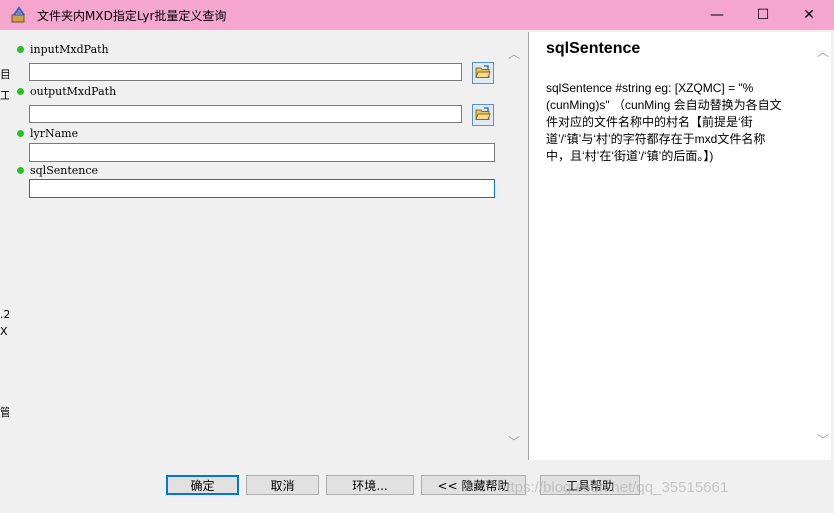  Describe the element at coordinates (4, 331) in the screenshot. I see `background-text-fragment: X` at that location.